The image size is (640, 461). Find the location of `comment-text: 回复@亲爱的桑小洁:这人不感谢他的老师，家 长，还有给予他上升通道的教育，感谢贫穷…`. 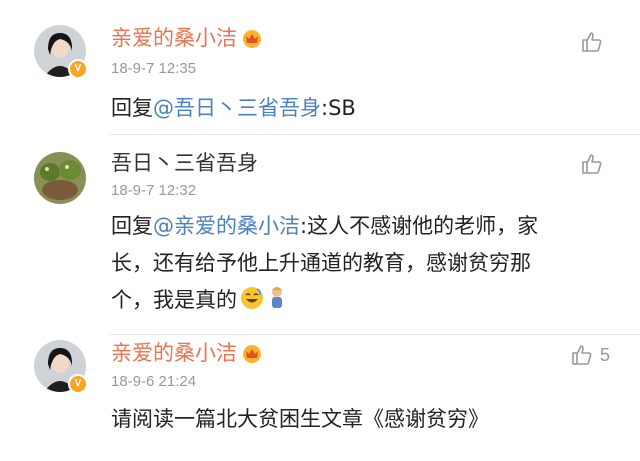

comment-text: 回复@亲爱的桑小洁:这人不感谢他的老师，家 长，还有给予他上升通道的教育，感谢贫穷… is located at coordinates (325, 263).